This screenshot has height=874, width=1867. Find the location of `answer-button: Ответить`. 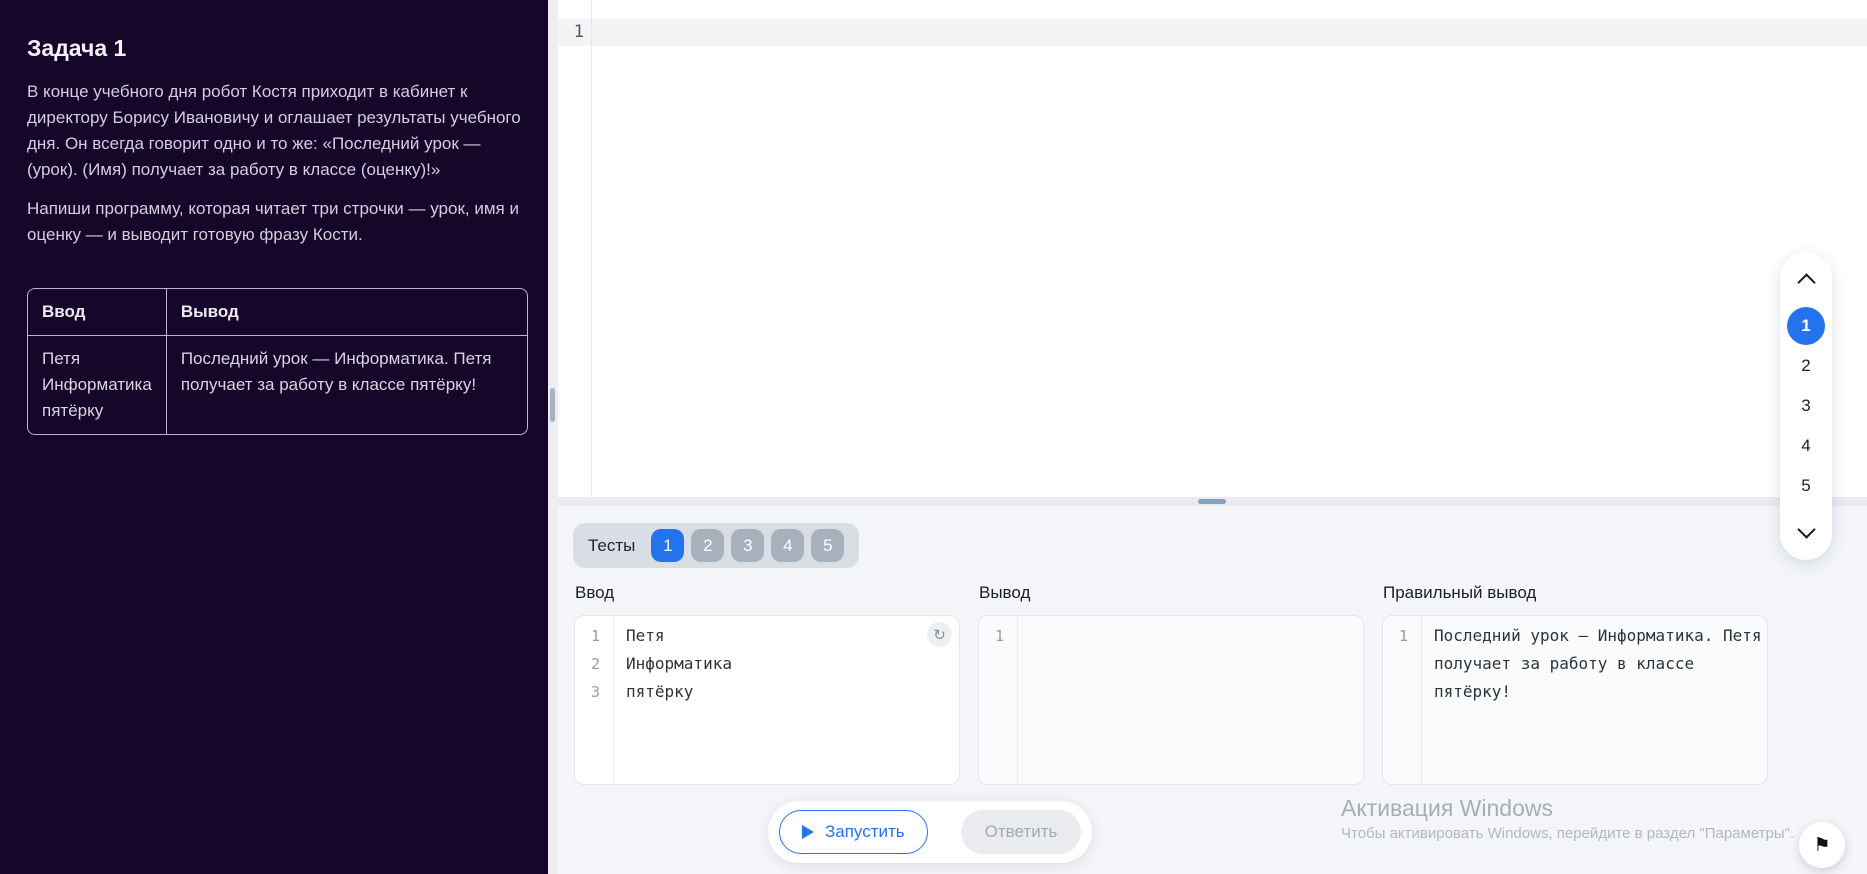

answer-button: Ответить is located at coordinates (1021, 832).